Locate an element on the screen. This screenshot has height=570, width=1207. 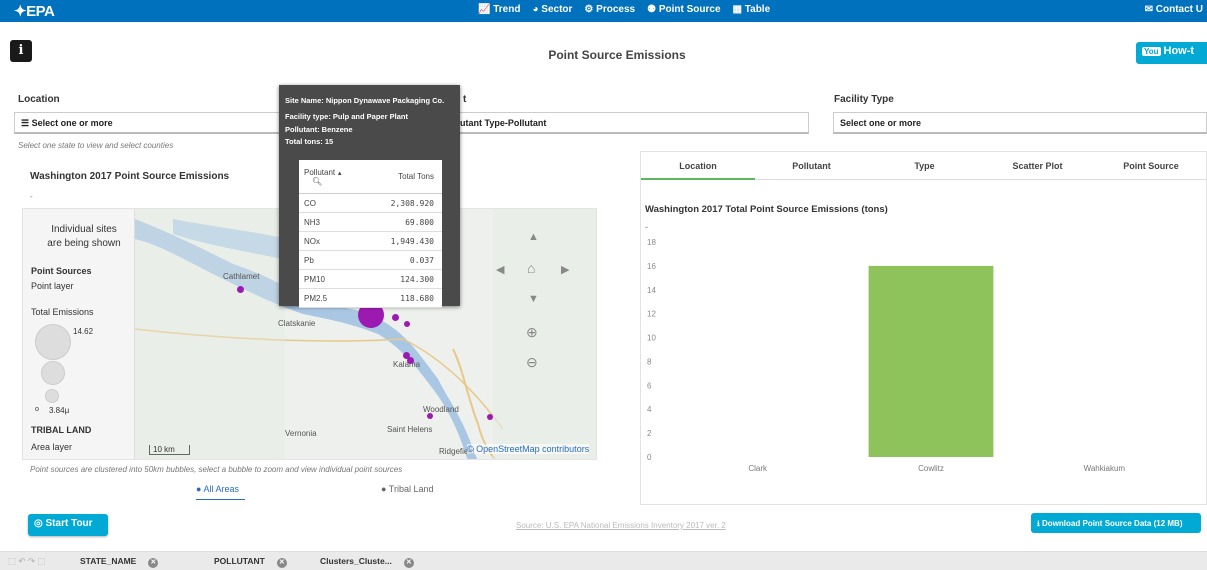
pollutant-select: utant Type-Pollutant is located at coordinates (632, 123).